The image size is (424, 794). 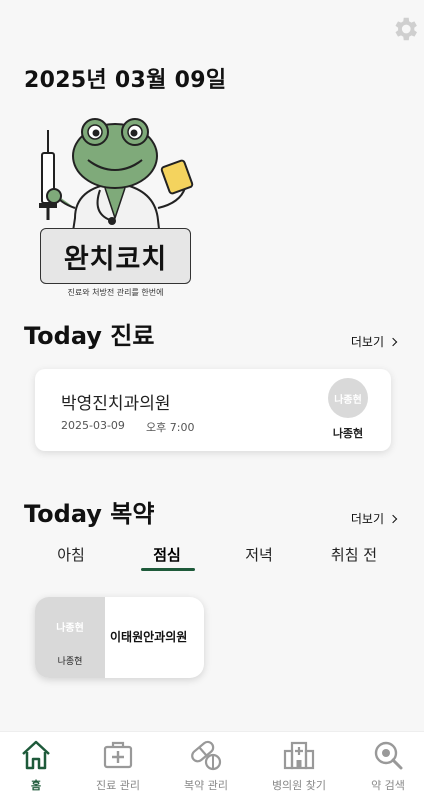 What do you see at coordinates (115, 292) in the screenshot?
I see `logo-tagline: 진료와 처방전 관리를 한번에` at bounding box center [115, 292].